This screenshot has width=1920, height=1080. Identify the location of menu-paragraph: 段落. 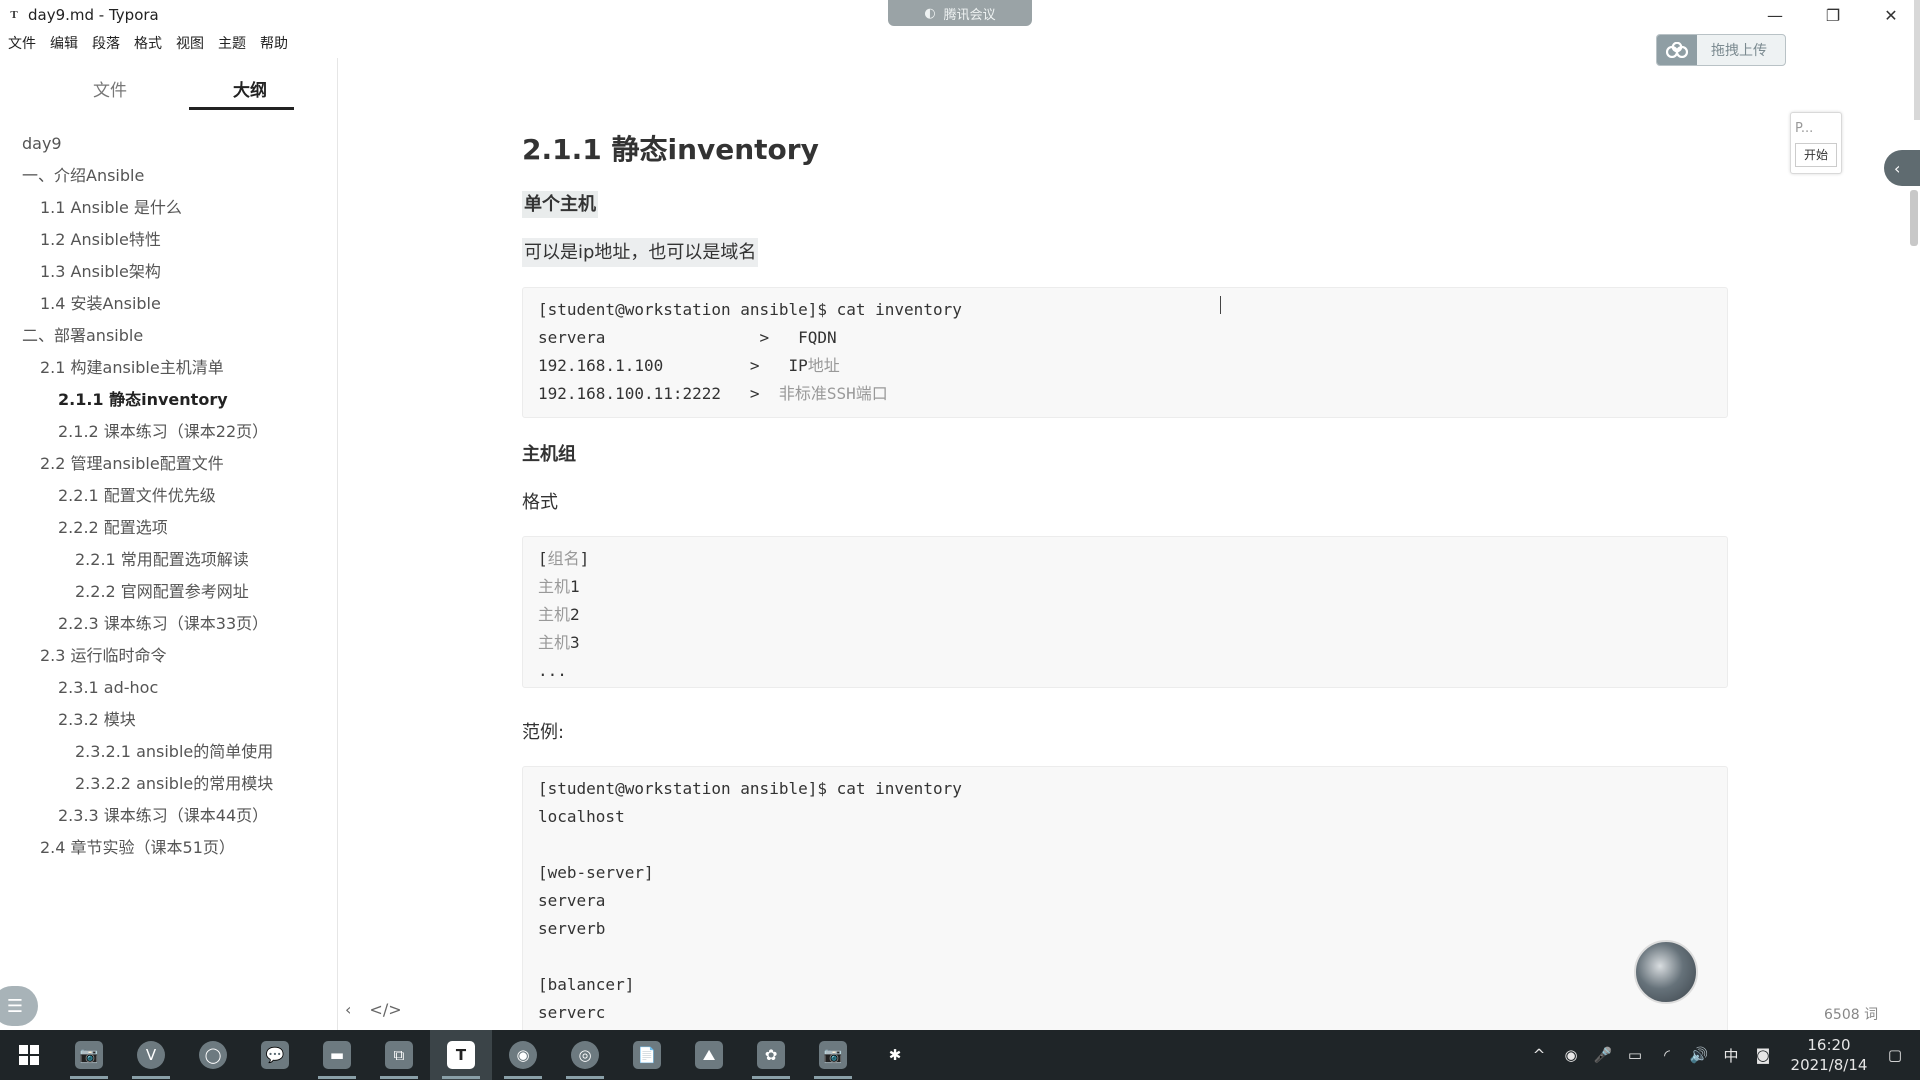
(106, 43).